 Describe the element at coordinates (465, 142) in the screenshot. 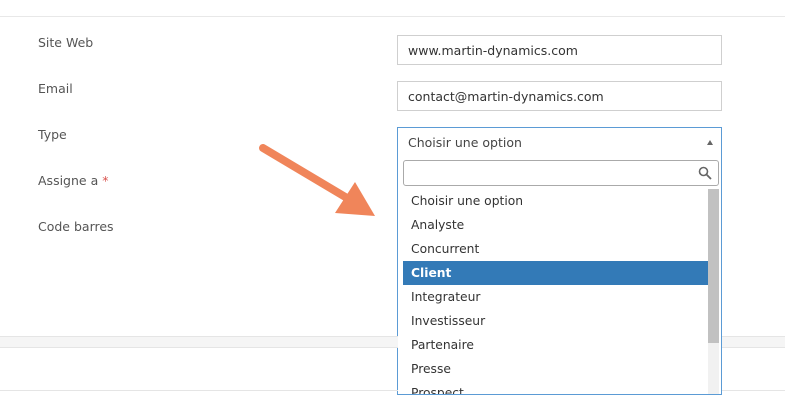

I see `type-select-value: Choisir une option` at that location.